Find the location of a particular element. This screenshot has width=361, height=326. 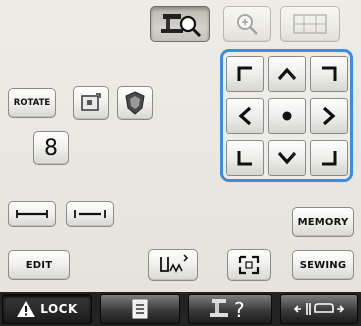

chevron-left-icon is located at coordinates (245, 116).